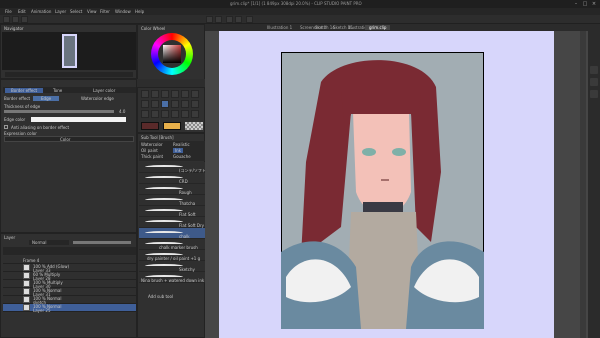 Image resolution: width=600 pixels, height=338 pixels. Describe the element at coordinates (150, 126) in the screenshot. I see `main-color-swatch` at that location.